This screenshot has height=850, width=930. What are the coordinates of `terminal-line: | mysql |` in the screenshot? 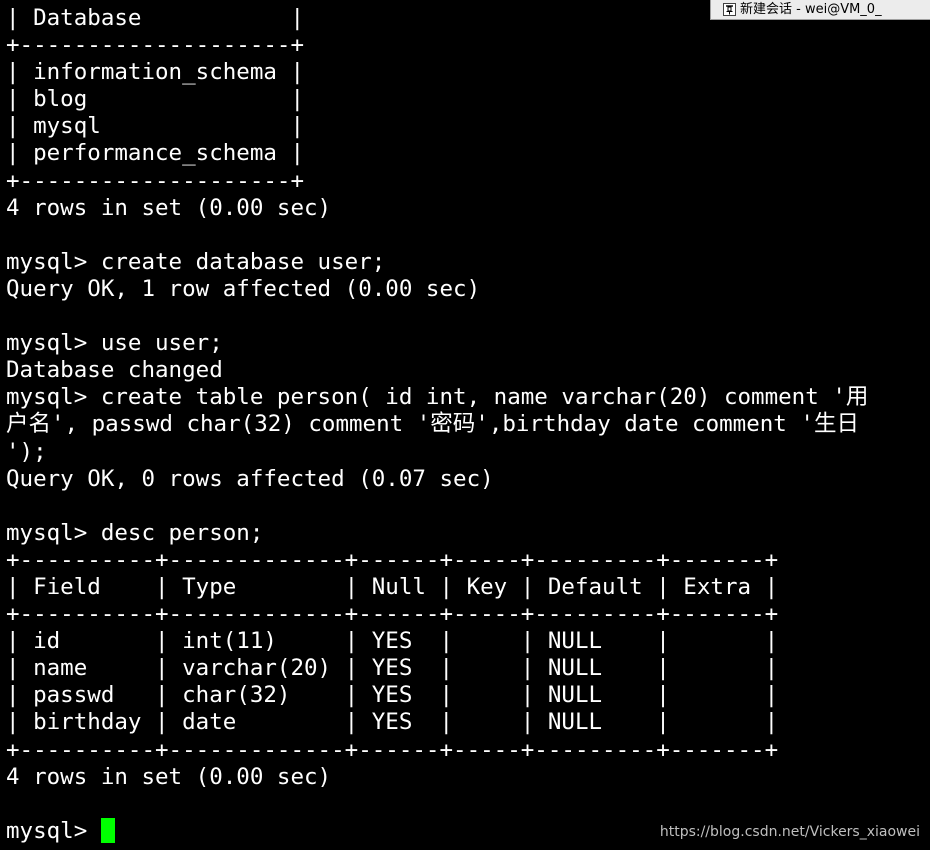 It's located at (155, 126).